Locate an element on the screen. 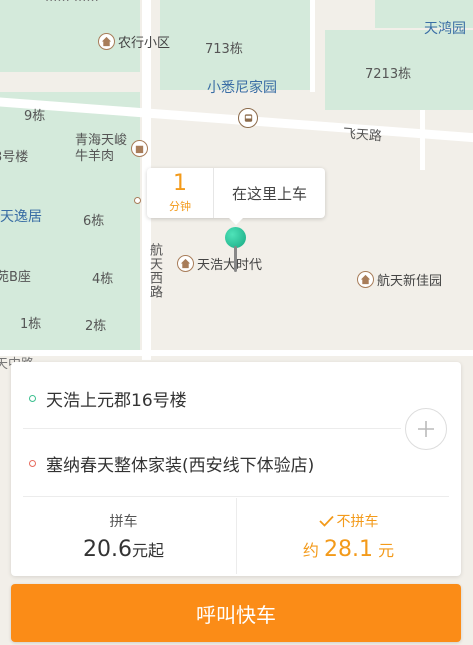 This screenshot has width=473, height=645. eta-minutes: 1 is located at coordinates (180, 183).